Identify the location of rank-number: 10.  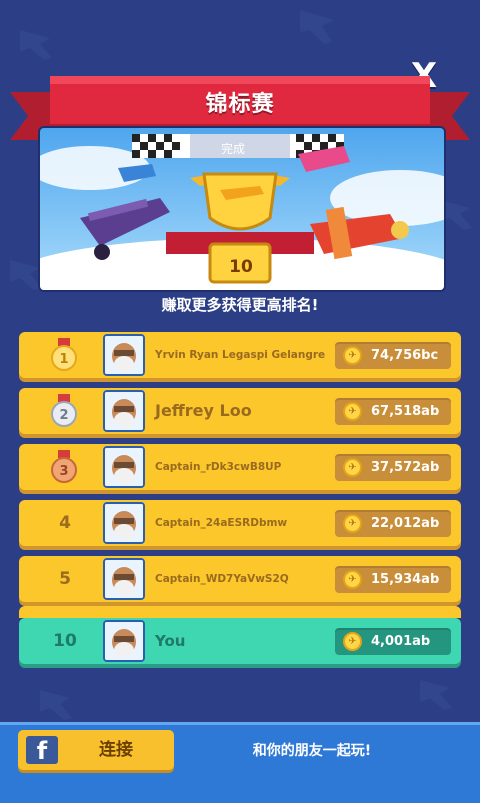
(65, 641).